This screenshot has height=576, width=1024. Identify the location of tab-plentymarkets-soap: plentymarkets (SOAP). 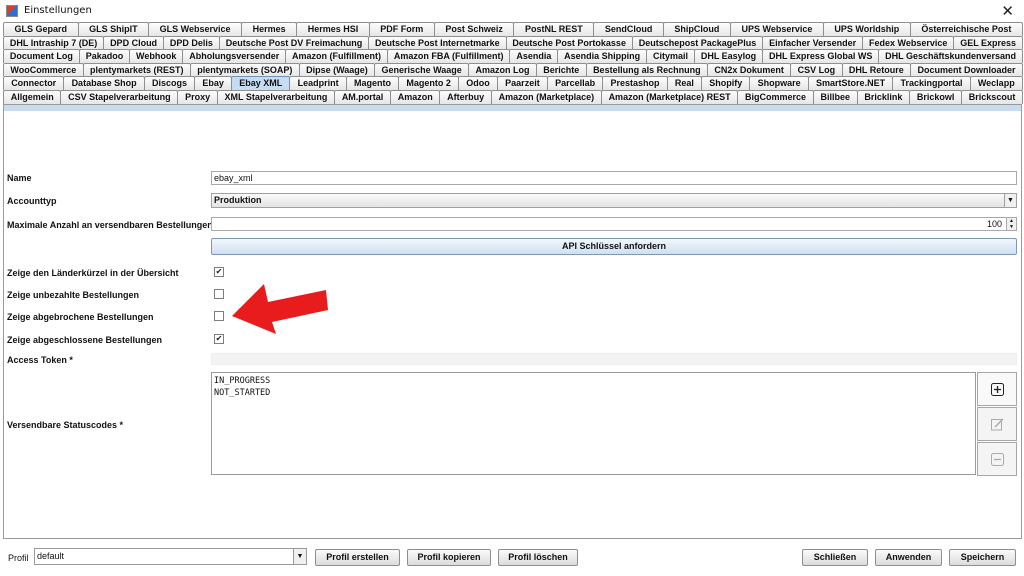
(244, 69).